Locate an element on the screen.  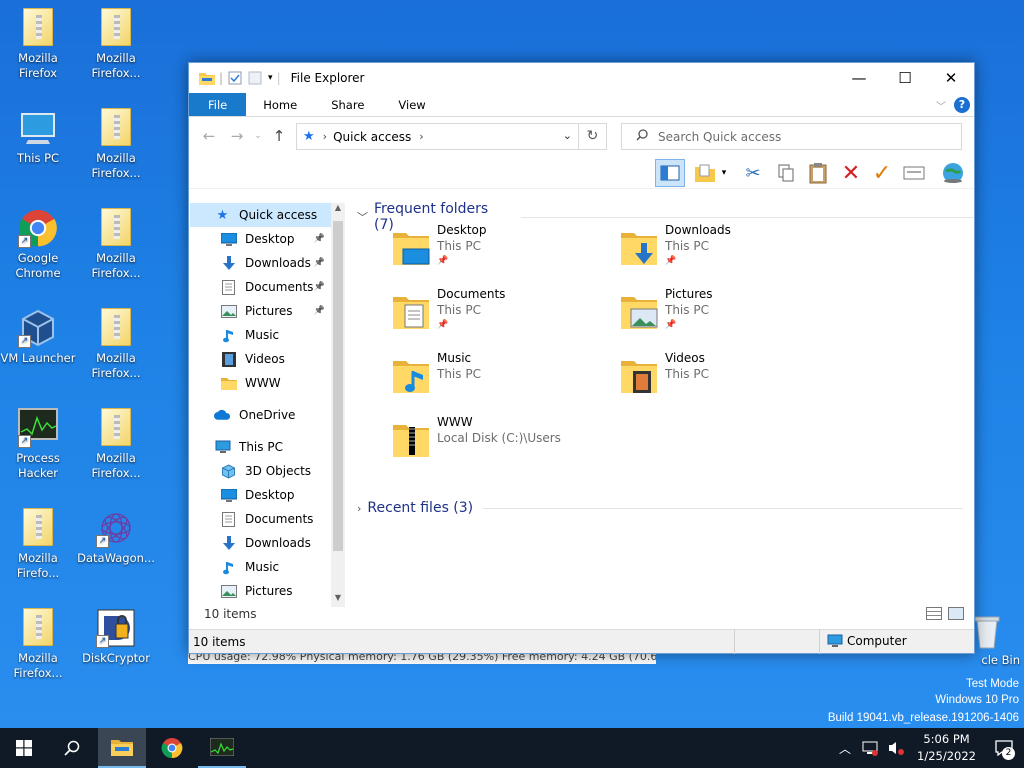
folder-tile-desktop: Desktop This PC 📌 is located at coordinates (501, 255).